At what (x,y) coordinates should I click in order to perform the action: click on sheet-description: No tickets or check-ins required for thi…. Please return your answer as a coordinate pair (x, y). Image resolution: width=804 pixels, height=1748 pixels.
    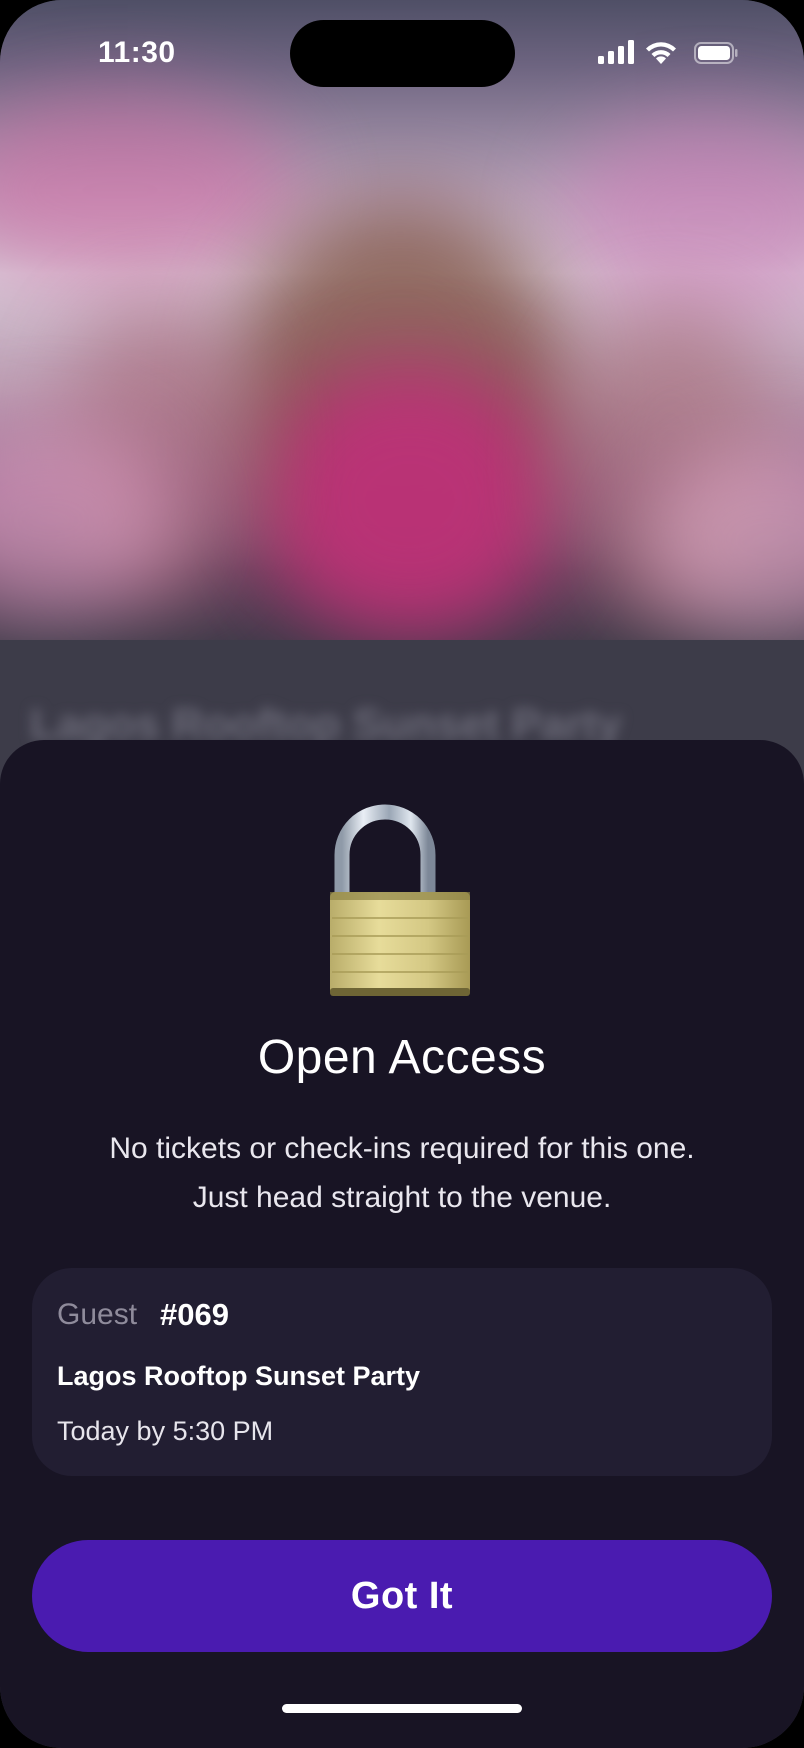
    Looking at the image, I should click on (402, 1173).